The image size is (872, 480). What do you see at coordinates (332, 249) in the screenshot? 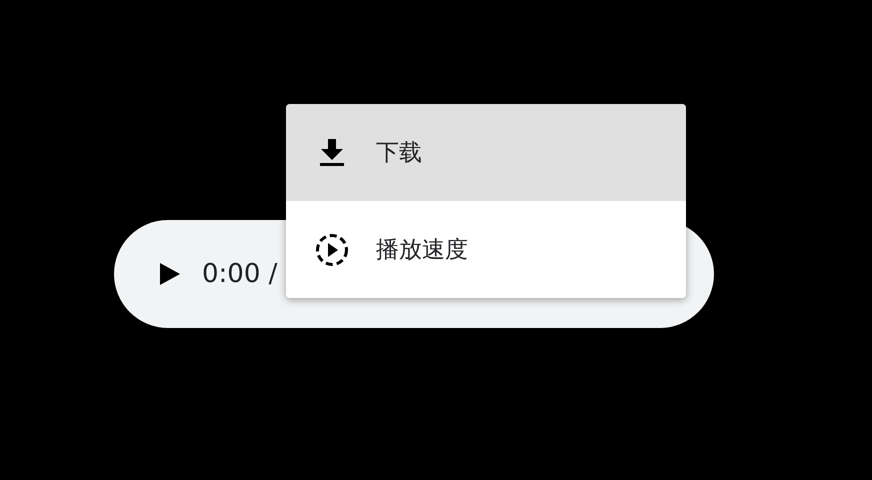
I see `playback-speed-icon` at bounding box center [332, 249].